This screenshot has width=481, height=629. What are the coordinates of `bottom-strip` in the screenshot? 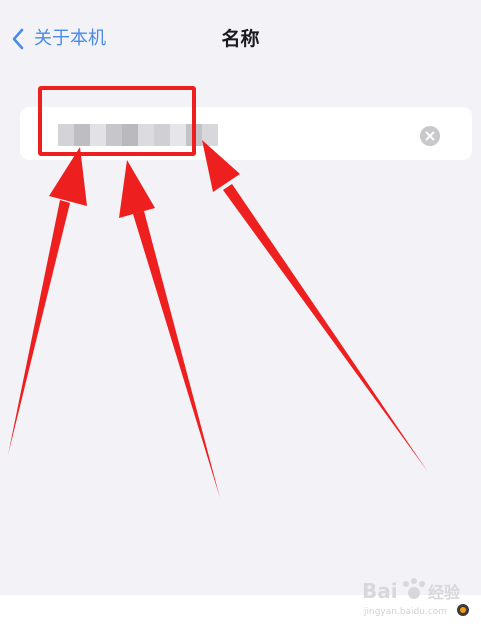 It's located at (240, 612).